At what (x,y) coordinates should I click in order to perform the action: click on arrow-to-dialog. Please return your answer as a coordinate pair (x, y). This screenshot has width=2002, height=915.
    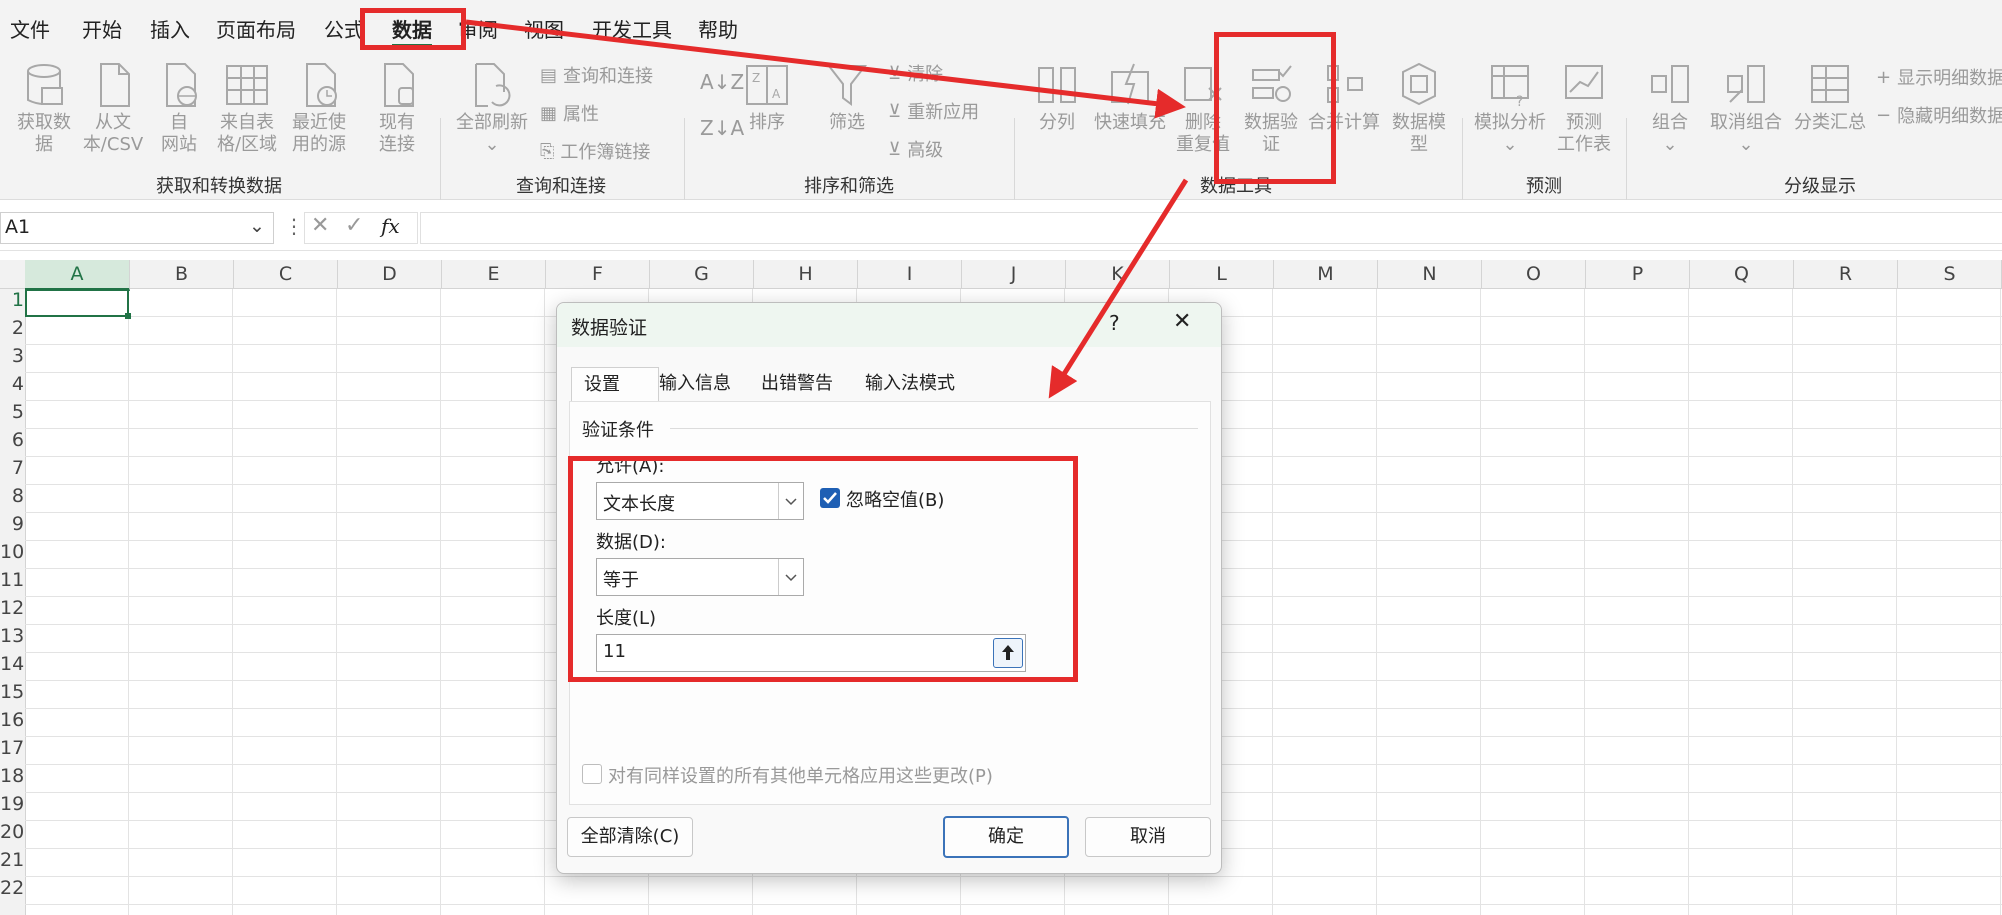
    Looking at the image, I should click on (1118, 288).